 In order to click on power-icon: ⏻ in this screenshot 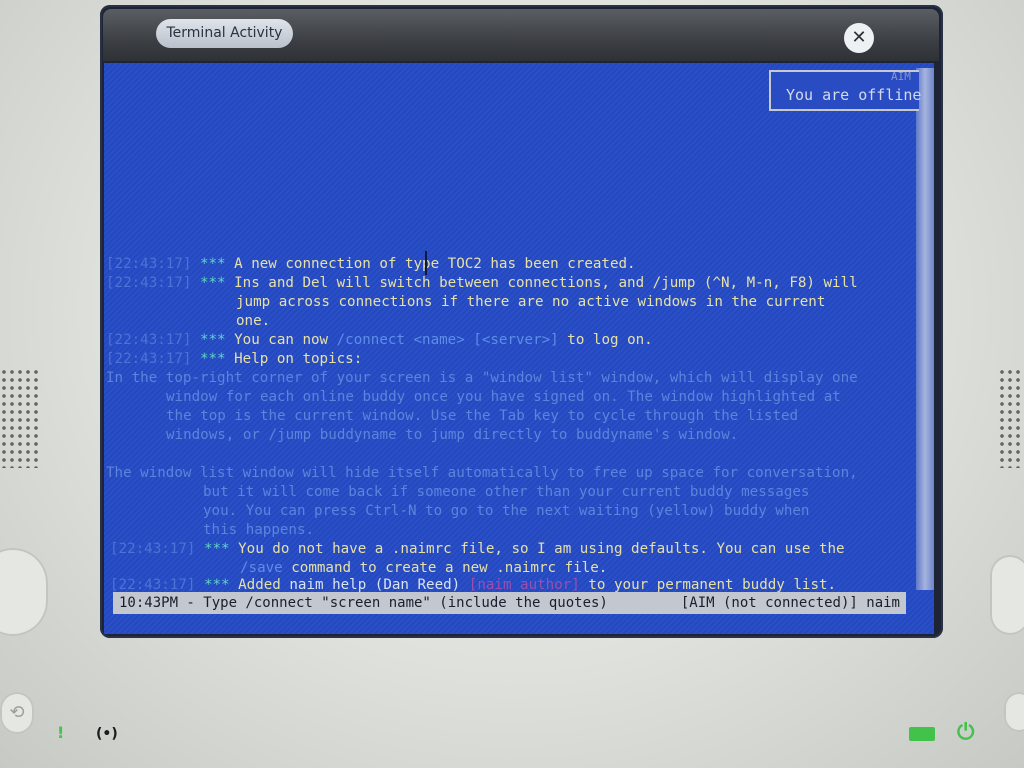, I will do `click(966, 732)`.